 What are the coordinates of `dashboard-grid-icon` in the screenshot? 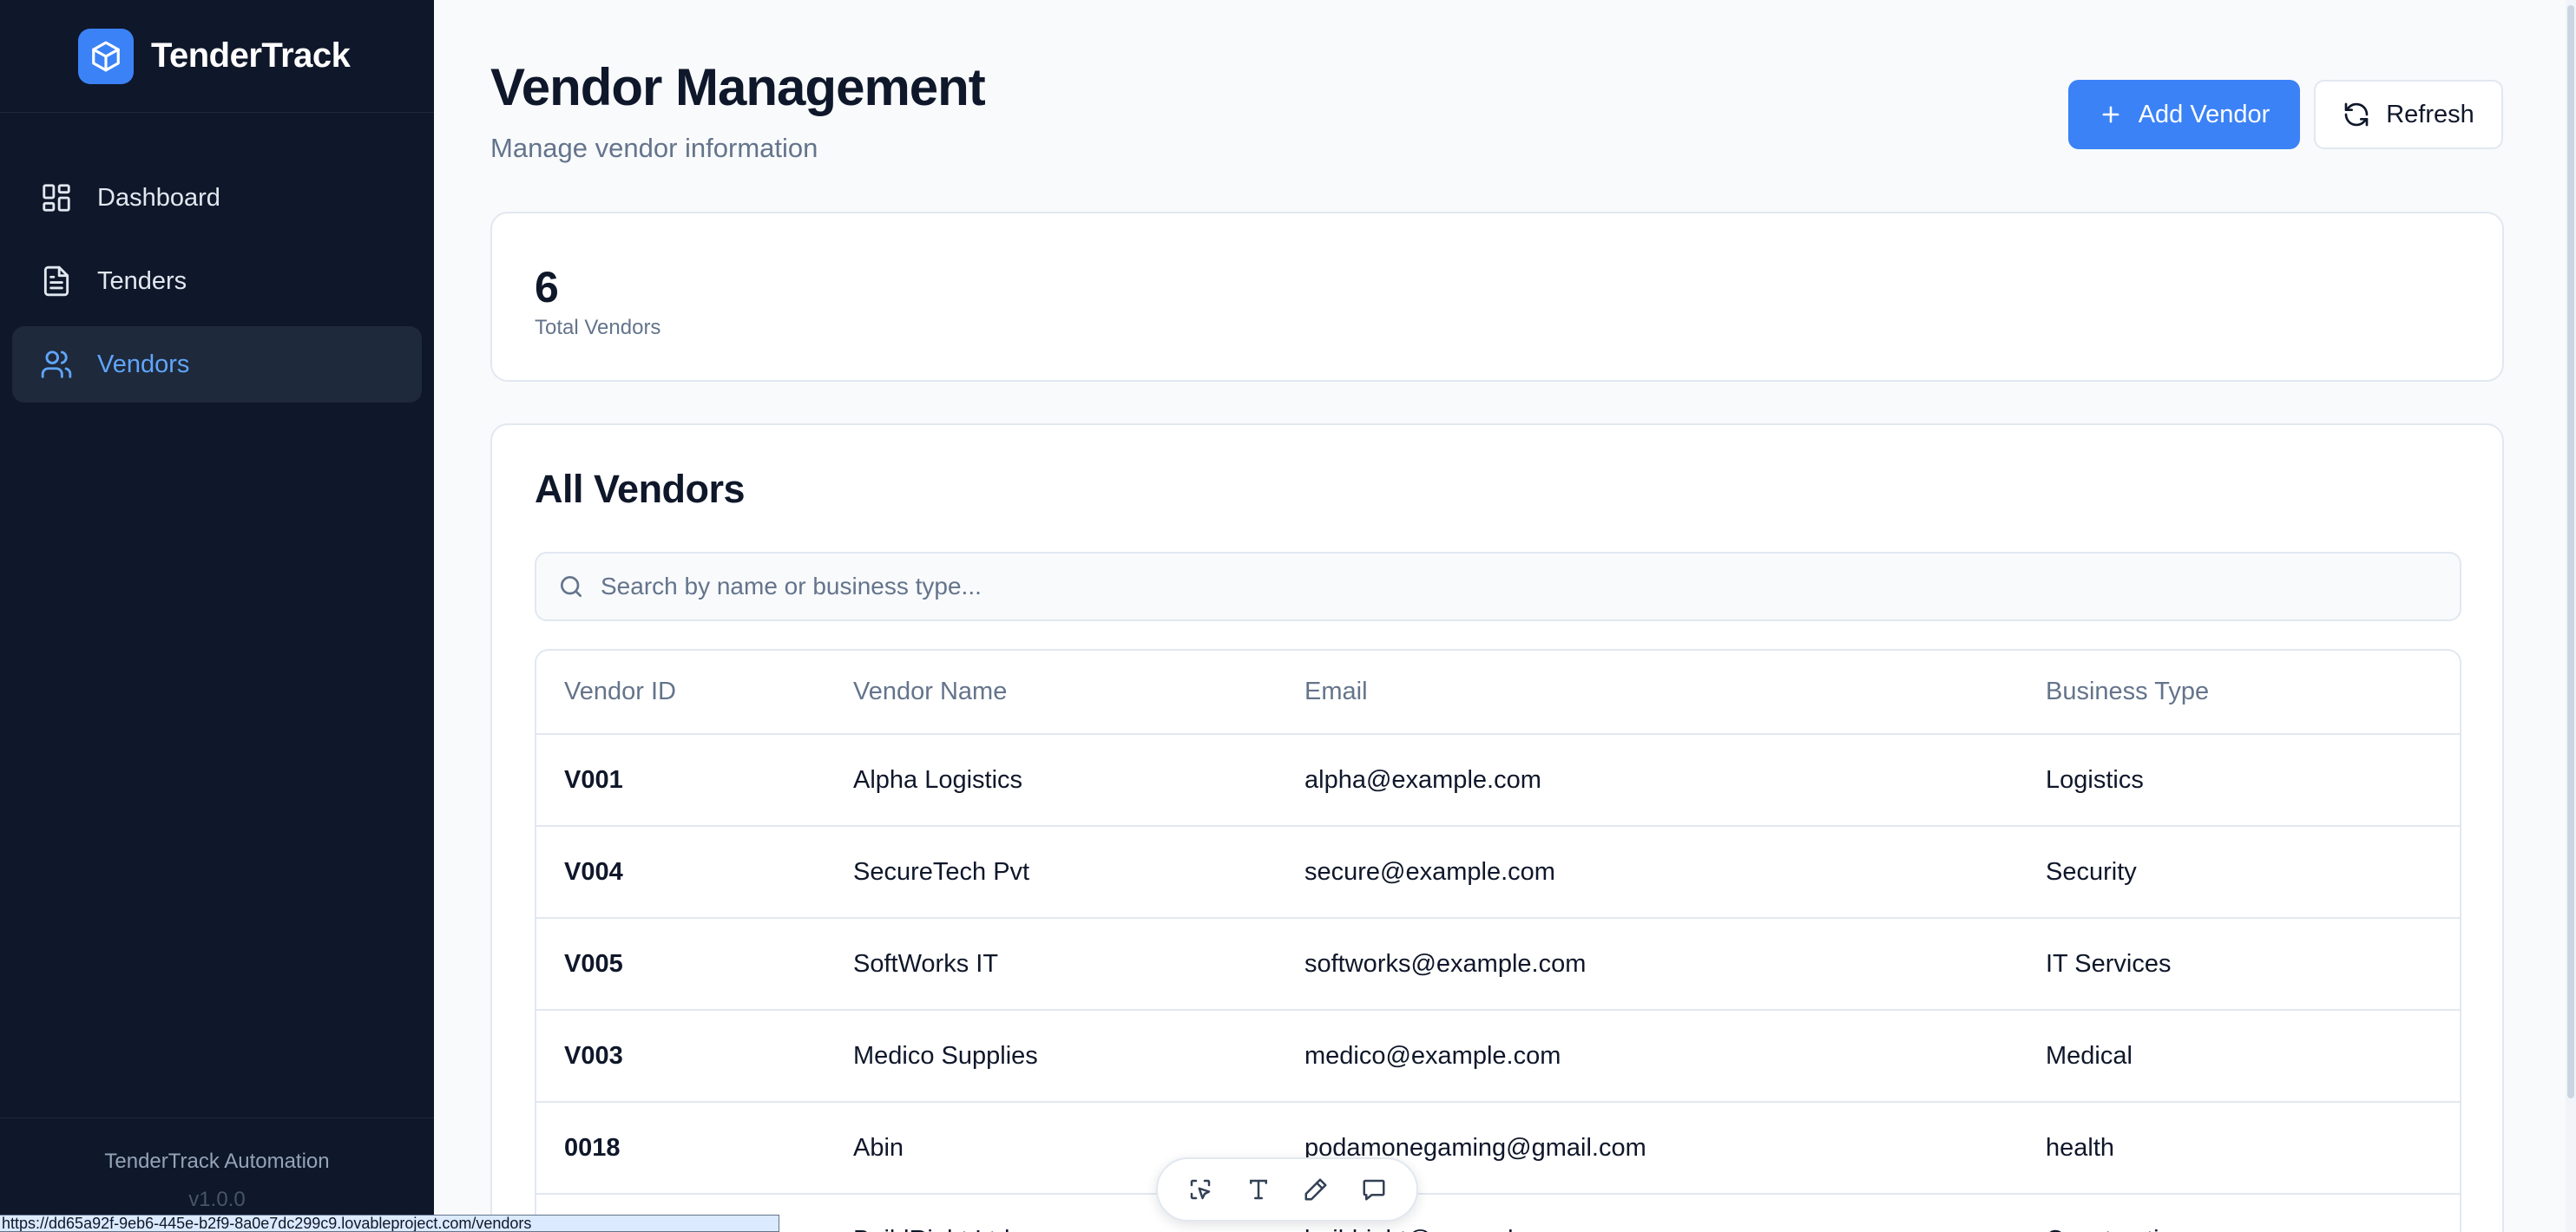 It's located at (56, 198).